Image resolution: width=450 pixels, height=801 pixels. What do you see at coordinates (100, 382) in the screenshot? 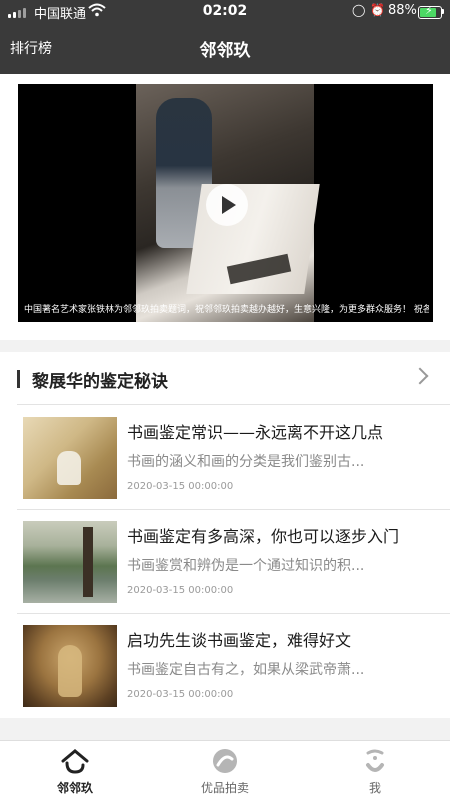
I see `section-title: 黎展华的鉴定秘诀` at bounding box center [100, 382].